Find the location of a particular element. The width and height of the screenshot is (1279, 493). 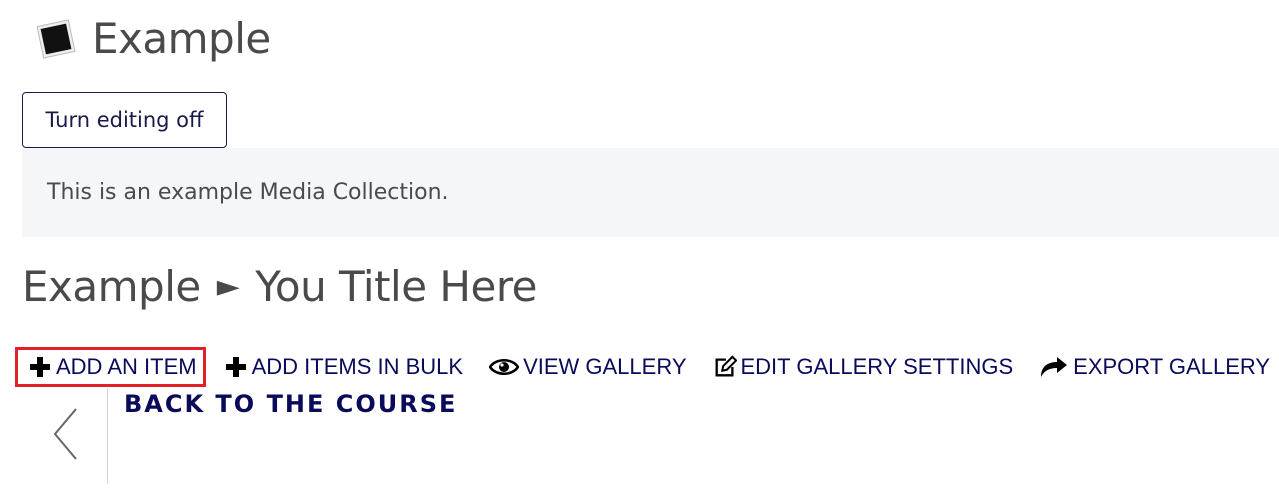

breadcrumb-current: You Title Here is located at coordinates (396, 286).